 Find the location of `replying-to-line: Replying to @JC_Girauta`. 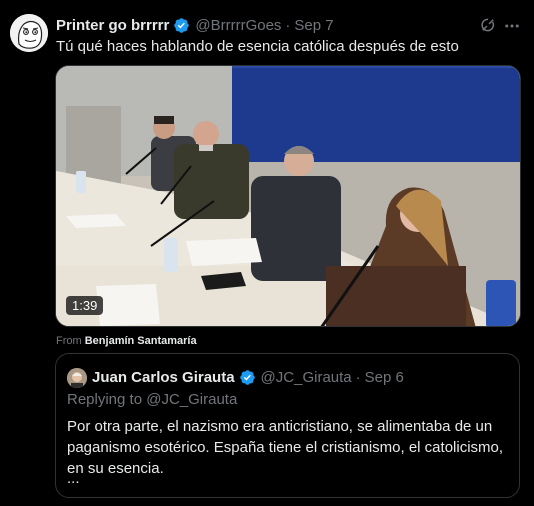

replying-to-line: Replying to @JC_Girauta is located at coordinates (152, 399).